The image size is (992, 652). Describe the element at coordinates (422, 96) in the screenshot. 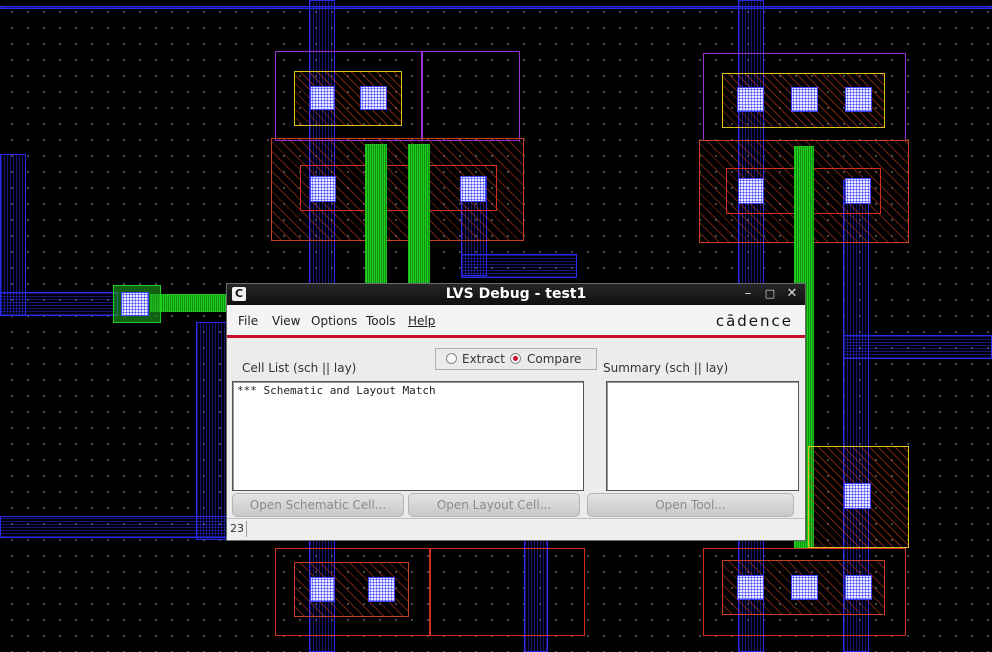

I see `well-inner-line` at that location.